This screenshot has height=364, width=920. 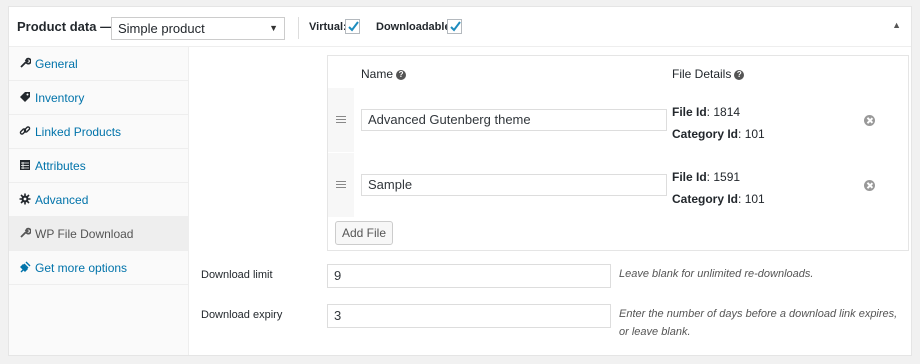 I want to click on name-column-header: Name?, so click(x=384, y=74).